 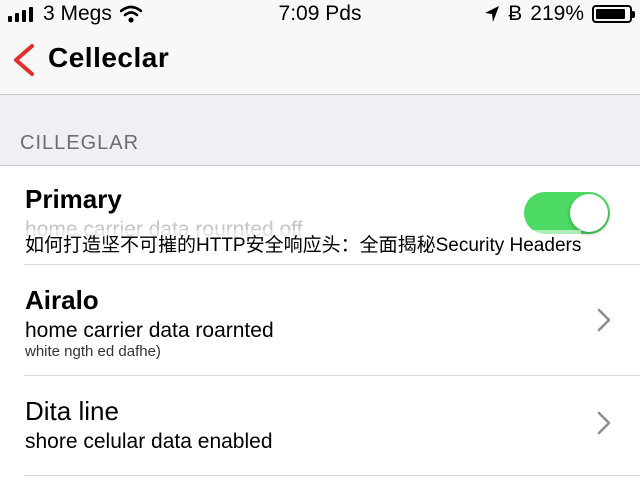 I want to click on row-title: Dita line, so click(x=72, y=411).